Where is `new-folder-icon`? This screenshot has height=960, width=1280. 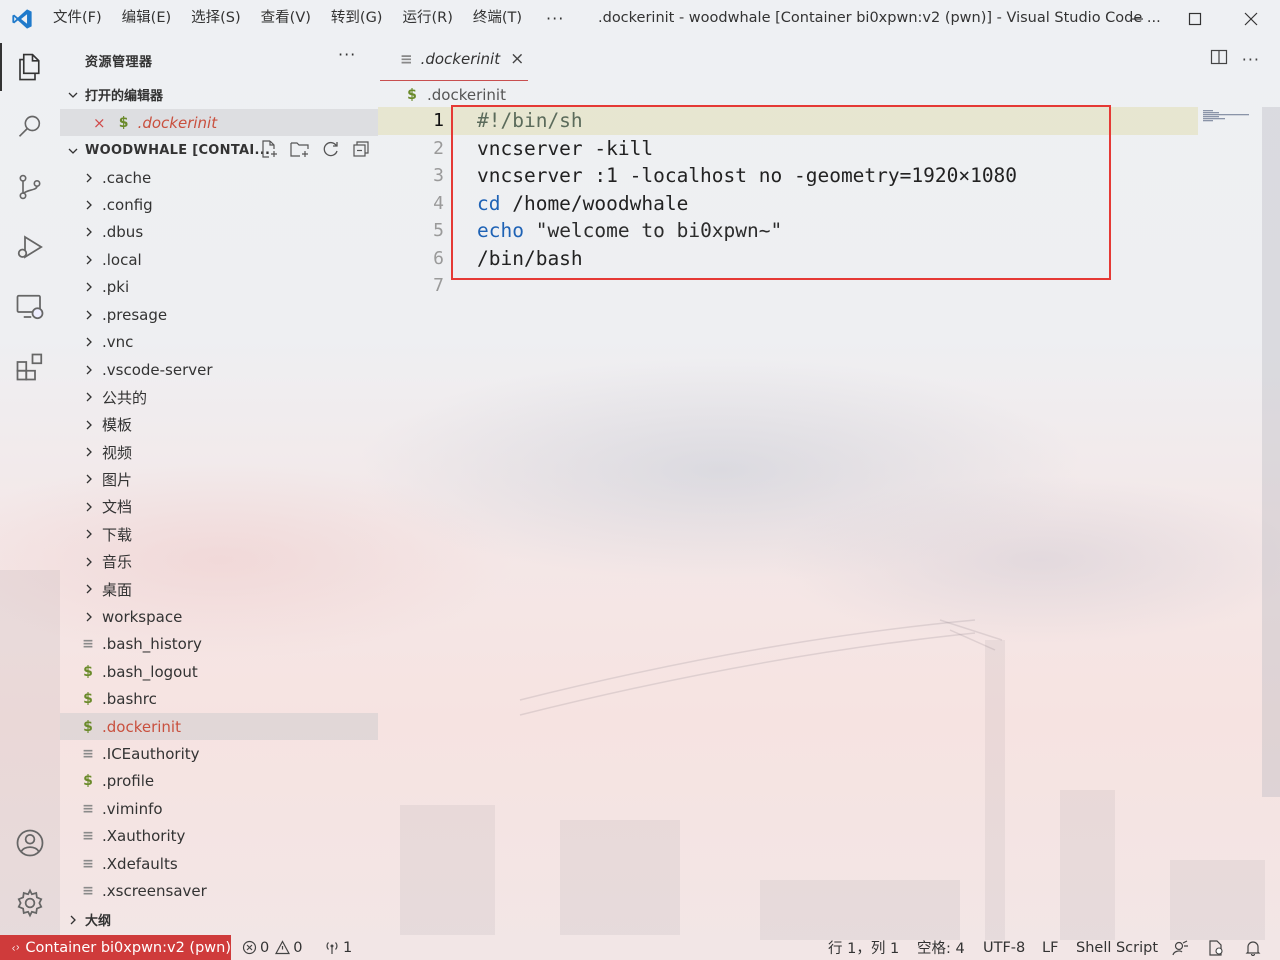 new-folder-icon is located at coordinates (300, 151).